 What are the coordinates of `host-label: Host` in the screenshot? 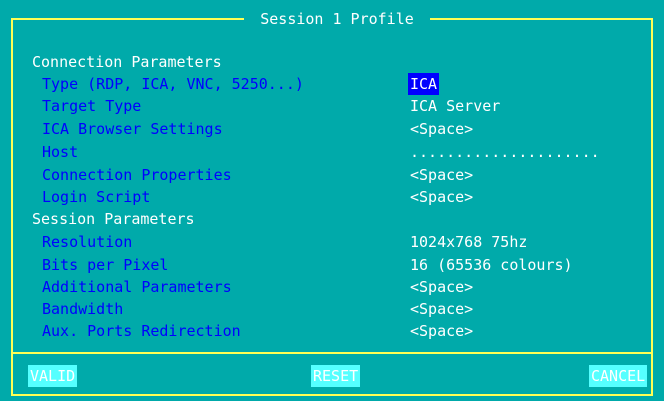 It's located at (60, 152).